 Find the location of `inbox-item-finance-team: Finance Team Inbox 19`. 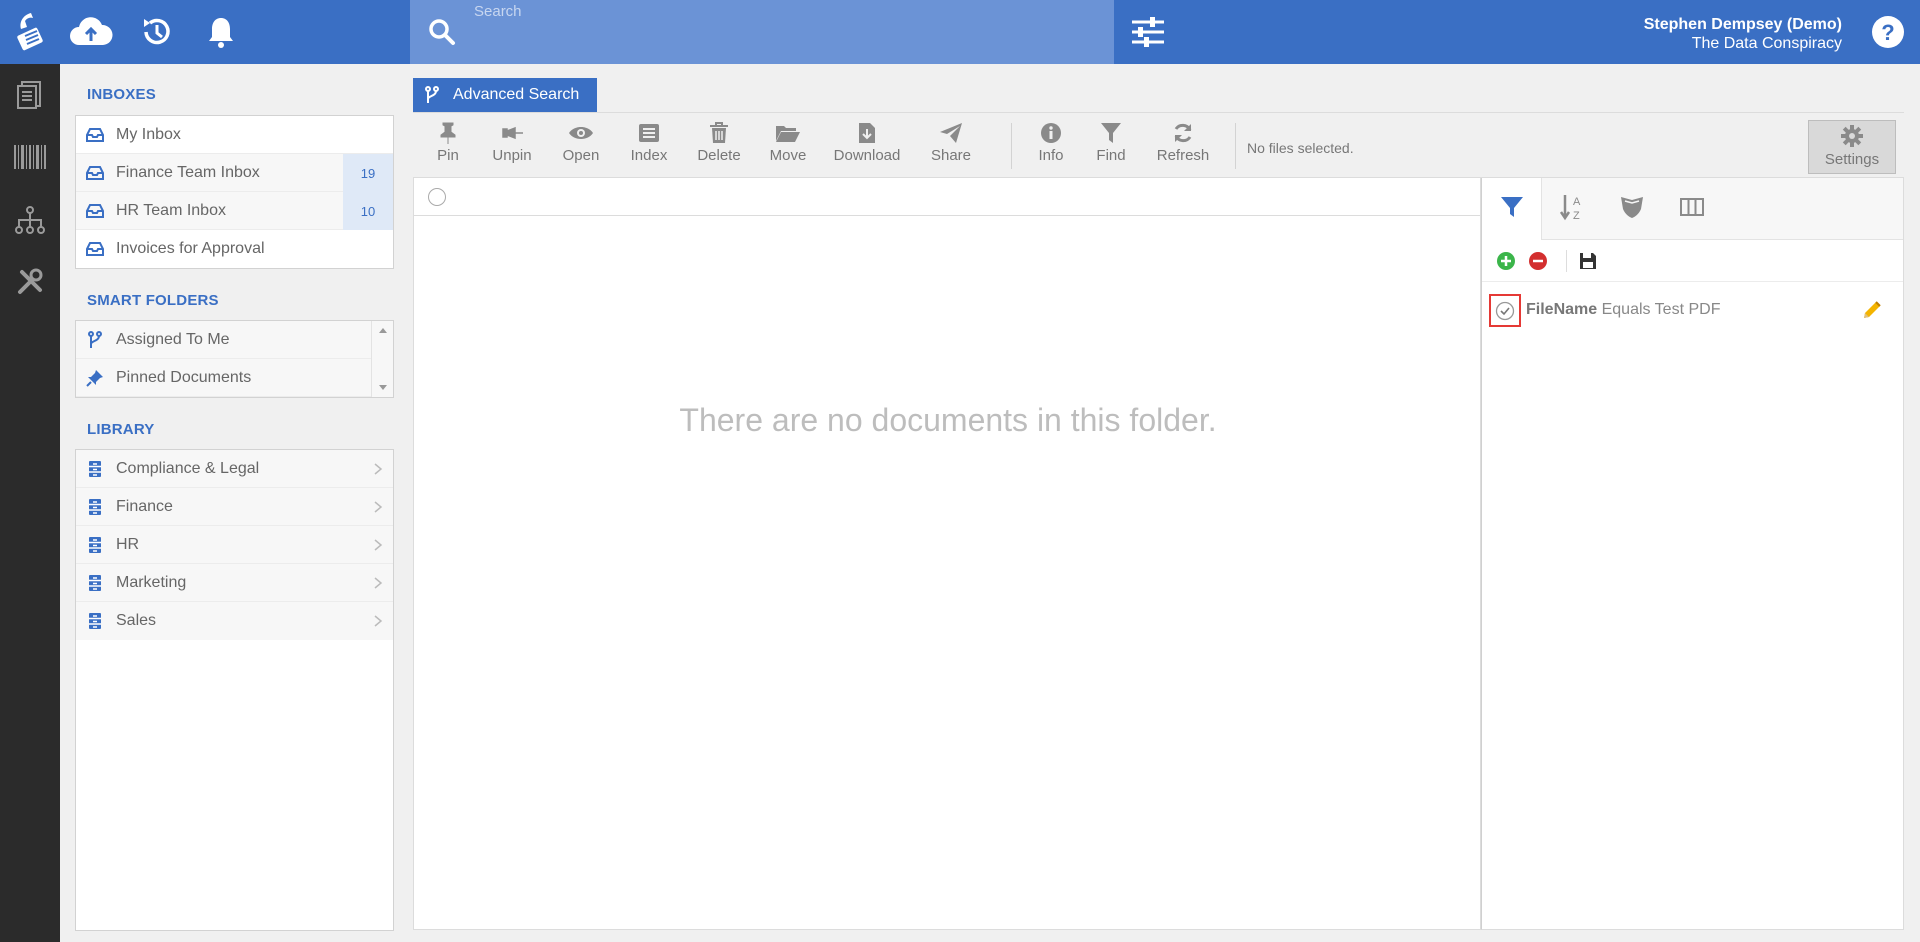

inbox-item-finance-team: Finance Team Inbox 19 is located at coordinates (234, 173).